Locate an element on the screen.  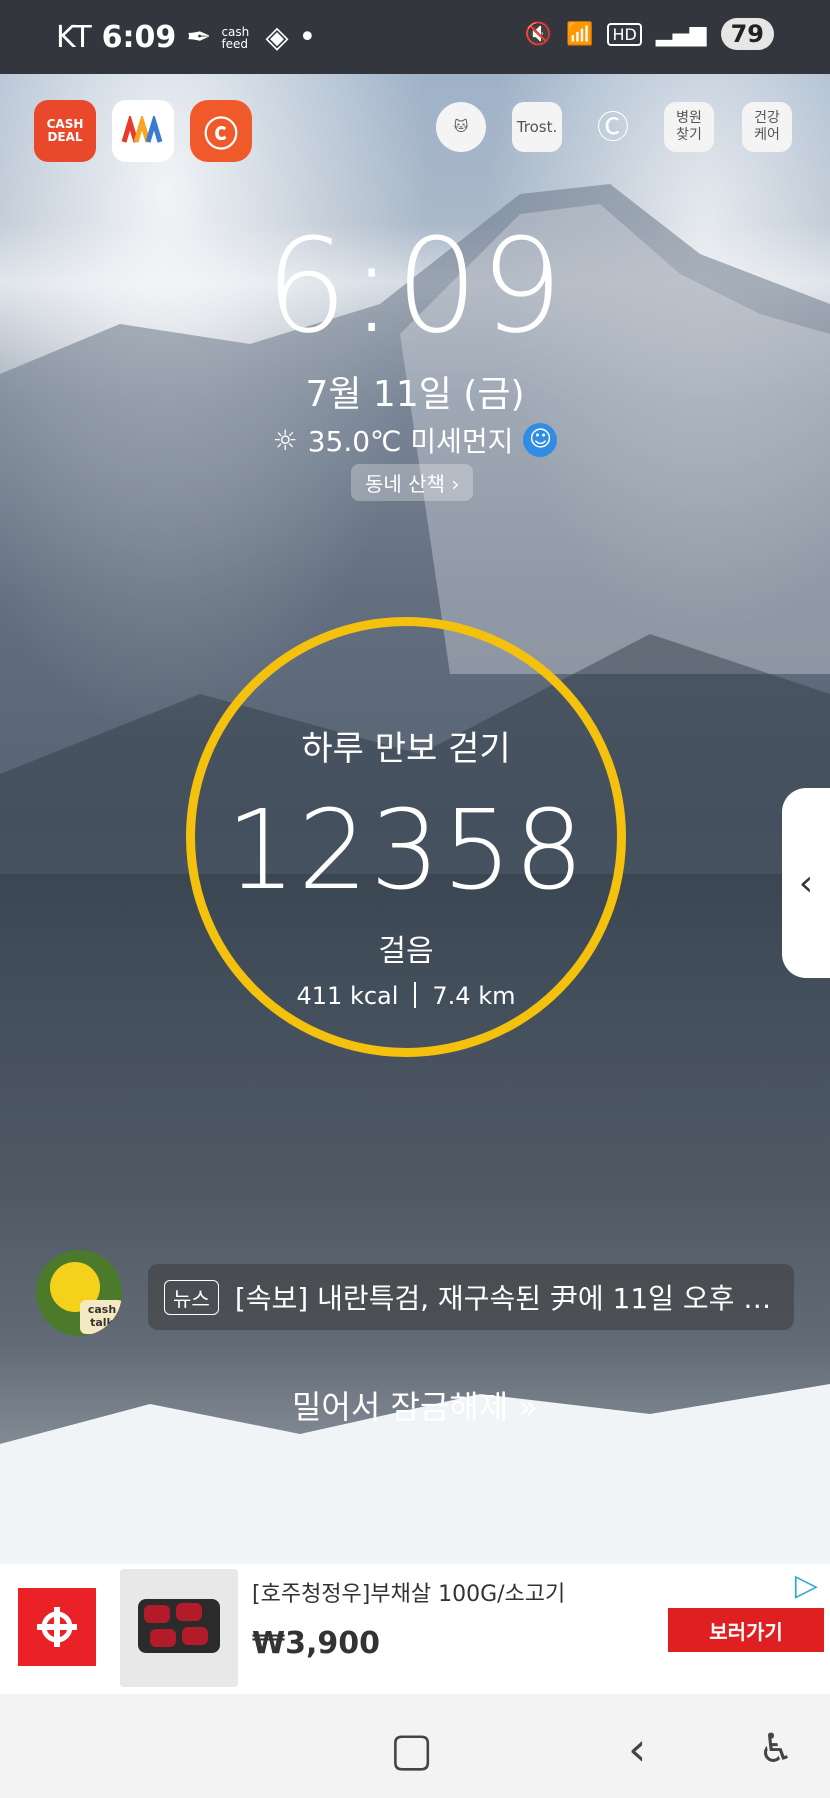
home-button-icon: ▢ is located at coordinates (411, 1749).